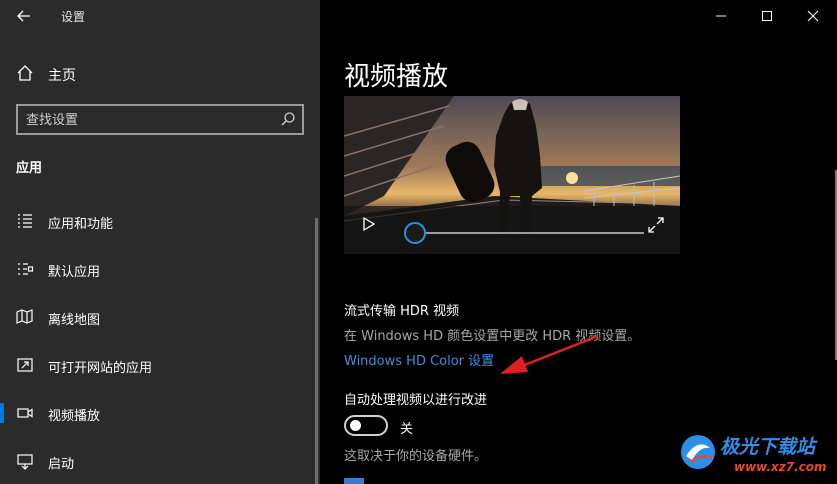 This screenshot has width=837, height=484. I want to click on sidebar-item-apps-for-websites: 可打开网站的应用, so click(159, 365).